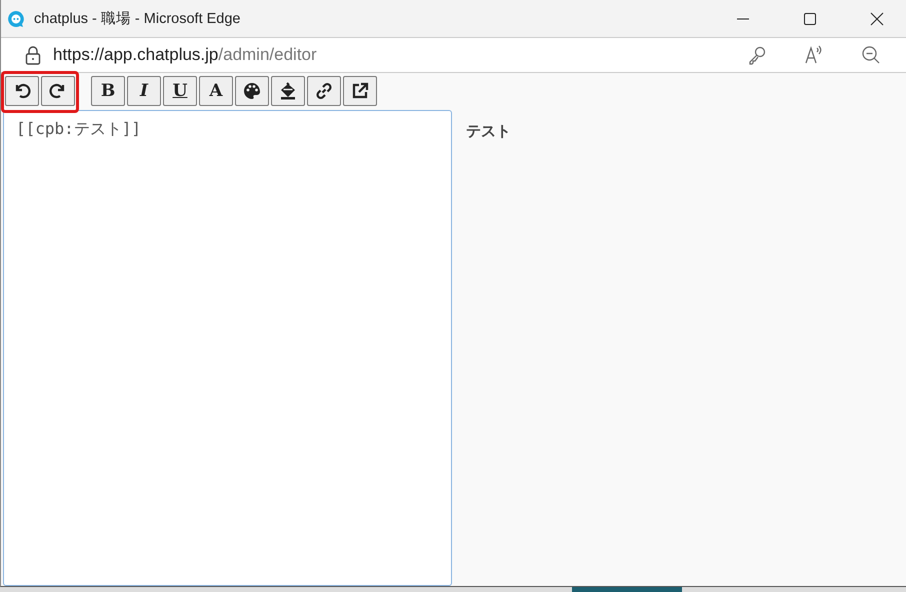 The width and height of the screenshot is (906, 592). What do you see at coordinates (488, 131) in the screenshot?
I see `preview-text: テスト` at bounding box center [488, 131].